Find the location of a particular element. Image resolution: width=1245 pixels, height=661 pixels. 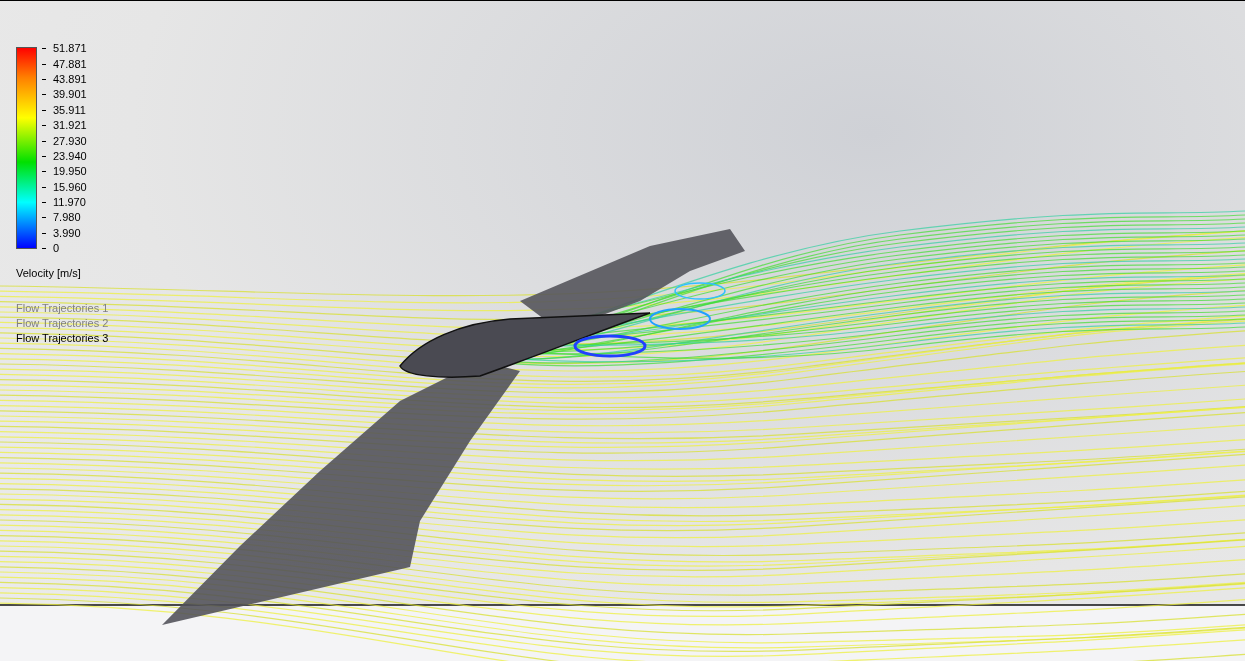

trajectory-item: Flow Trajectories 3 is located at coordinates (62, 339).